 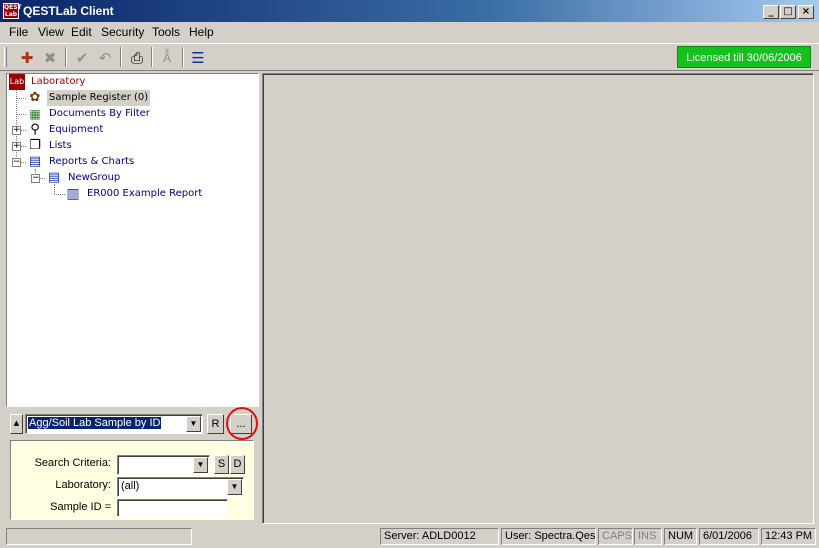 What do you see at coordinates (35, 129) in the screenshot?
I see `equipment-icon: ⚲` at bounding box center [35, 129].